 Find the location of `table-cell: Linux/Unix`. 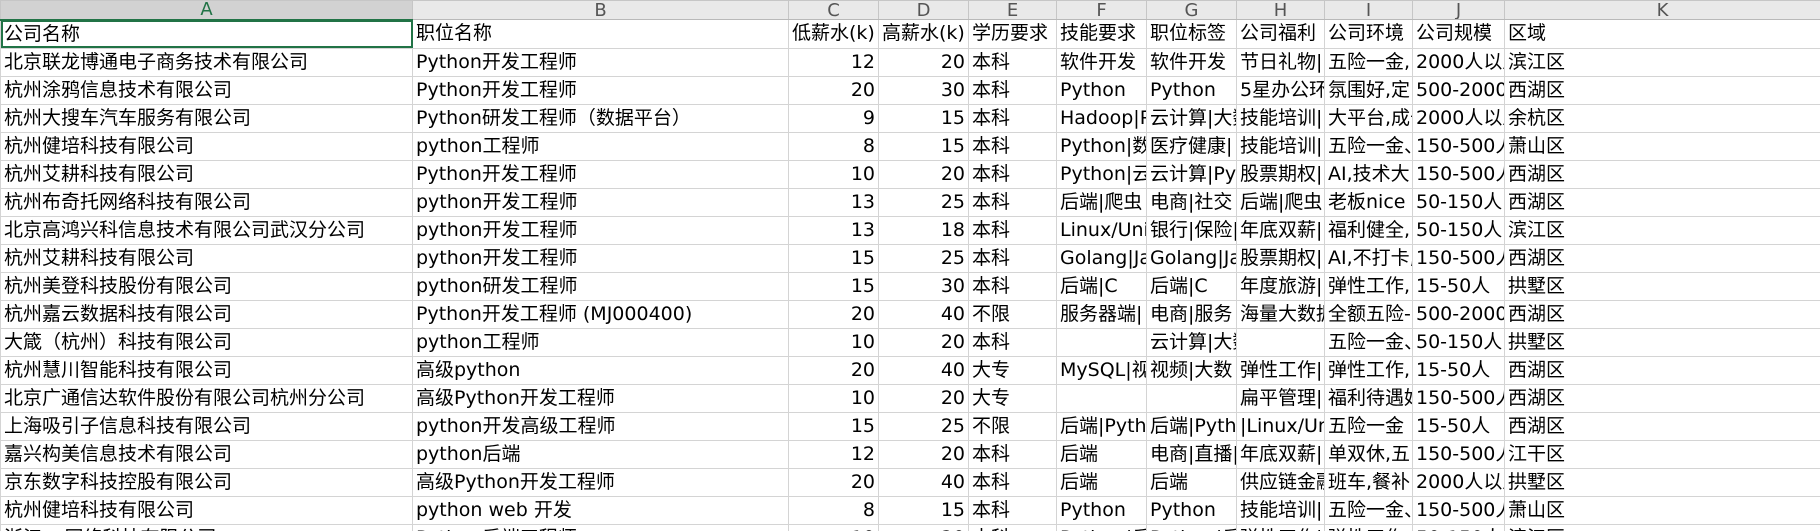

table-cell: Linux/Unix is located at coordinates (1101, 230).